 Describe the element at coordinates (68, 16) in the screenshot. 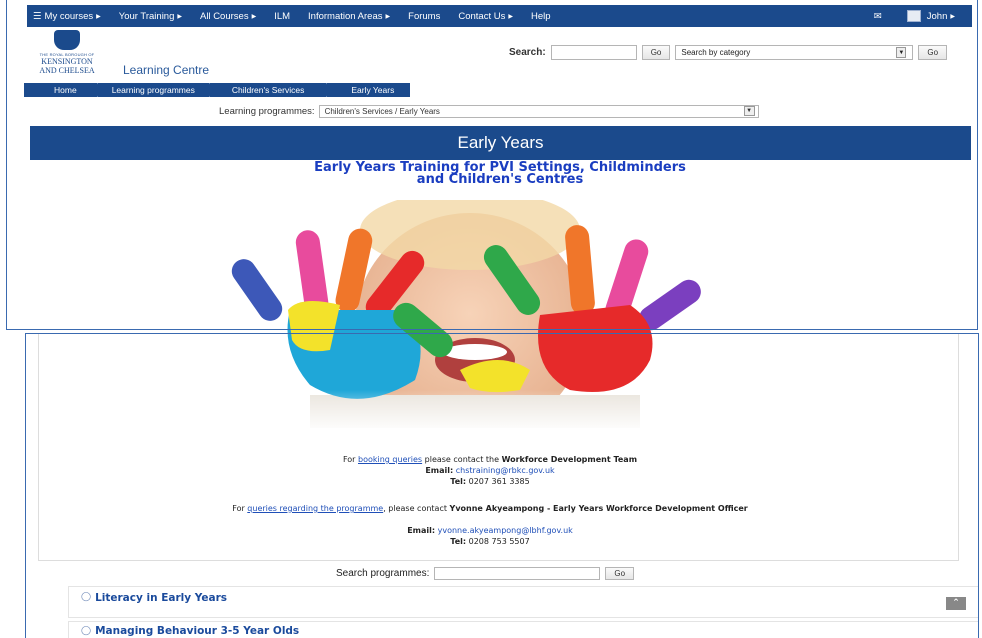

I see `nav-my-courses: ☰ My courses ▶` at that location.